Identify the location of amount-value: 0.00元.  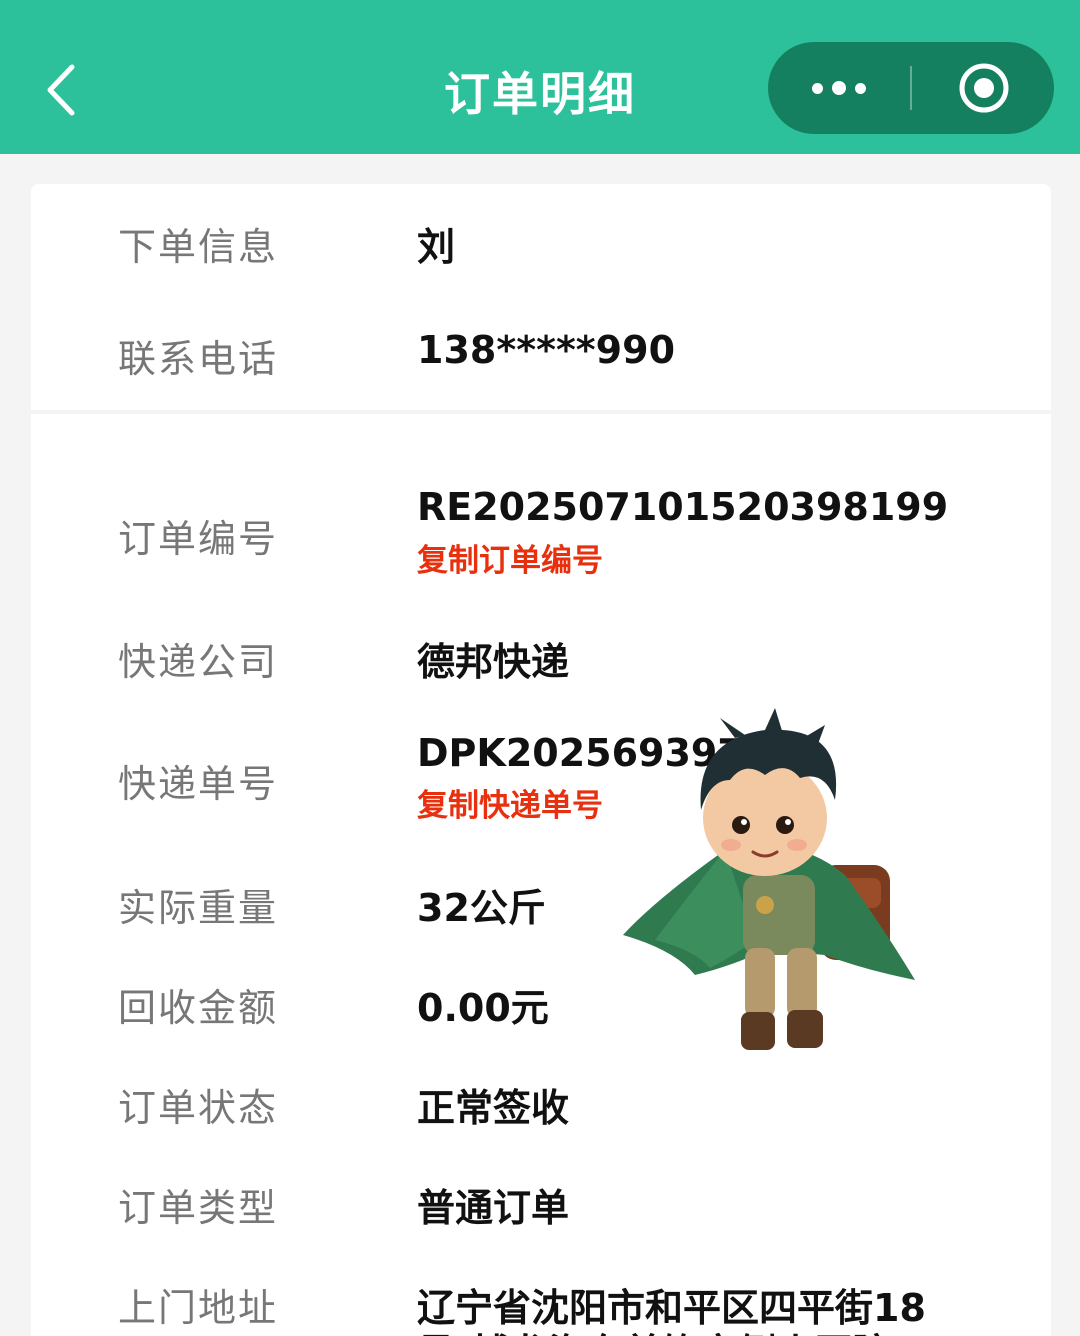
(483, 1008).